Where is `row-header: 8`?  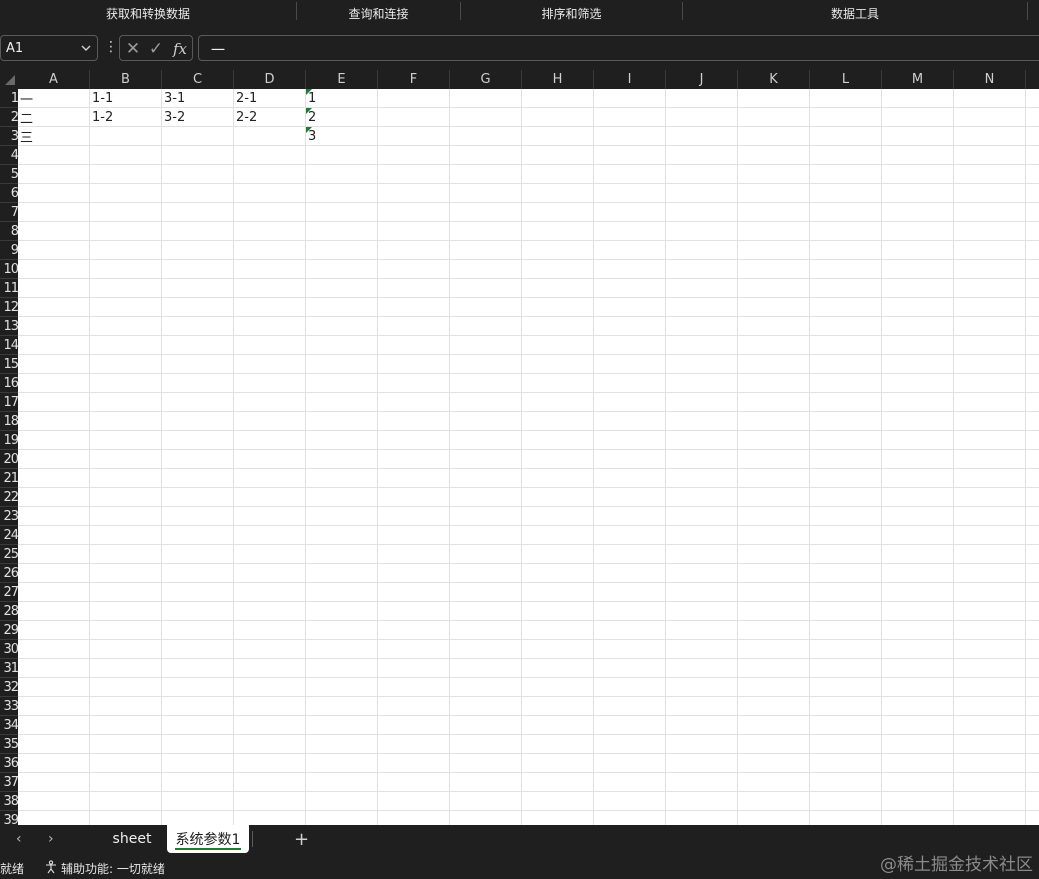 row-header: 8 is located at coordinates (9, 231).